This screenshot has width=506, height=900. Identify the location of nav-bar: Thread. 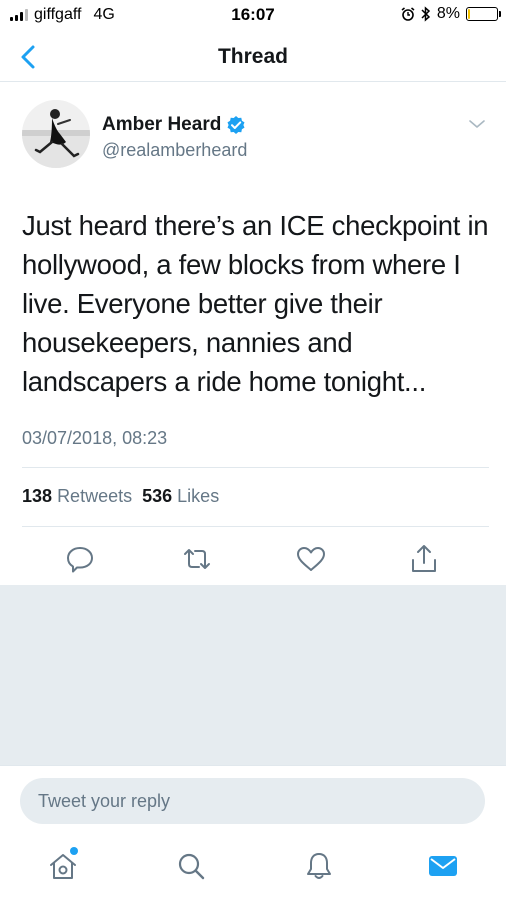
(253, 57).